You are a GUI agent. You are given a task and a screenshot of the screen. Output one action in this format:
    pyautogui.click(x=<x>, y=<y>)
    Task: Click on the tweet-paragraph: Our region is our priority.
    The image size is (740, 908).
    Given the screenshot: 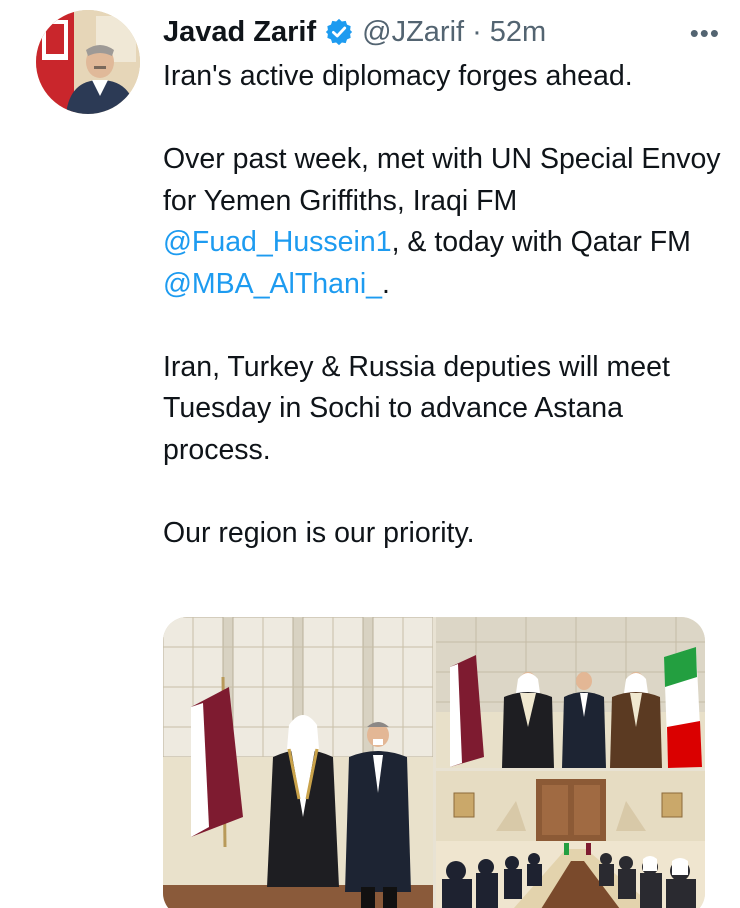 What is the action you would take?
    pyautogui.click(x=319, y=532)
    